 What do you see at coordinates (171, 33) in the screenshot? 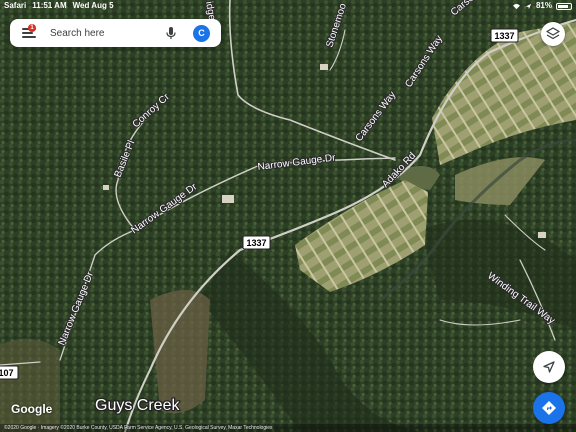
I see `microphone-icon` at bounding box center [171, 33].